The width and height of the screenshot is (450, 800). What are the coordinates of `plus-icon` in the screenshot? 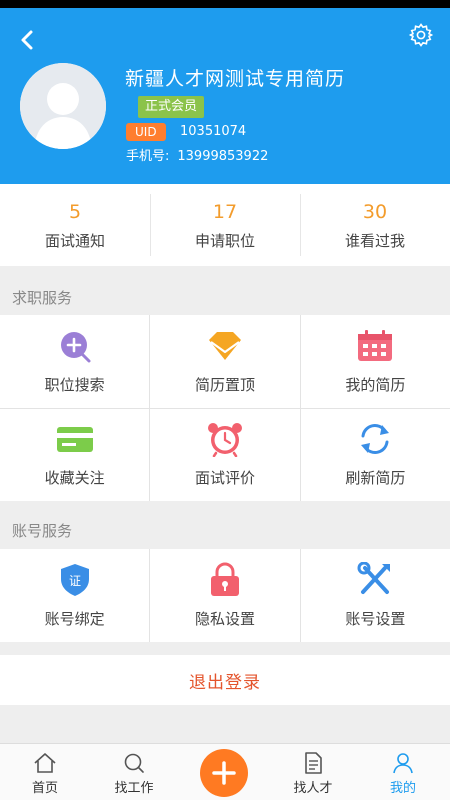 It's located at (224, 773).